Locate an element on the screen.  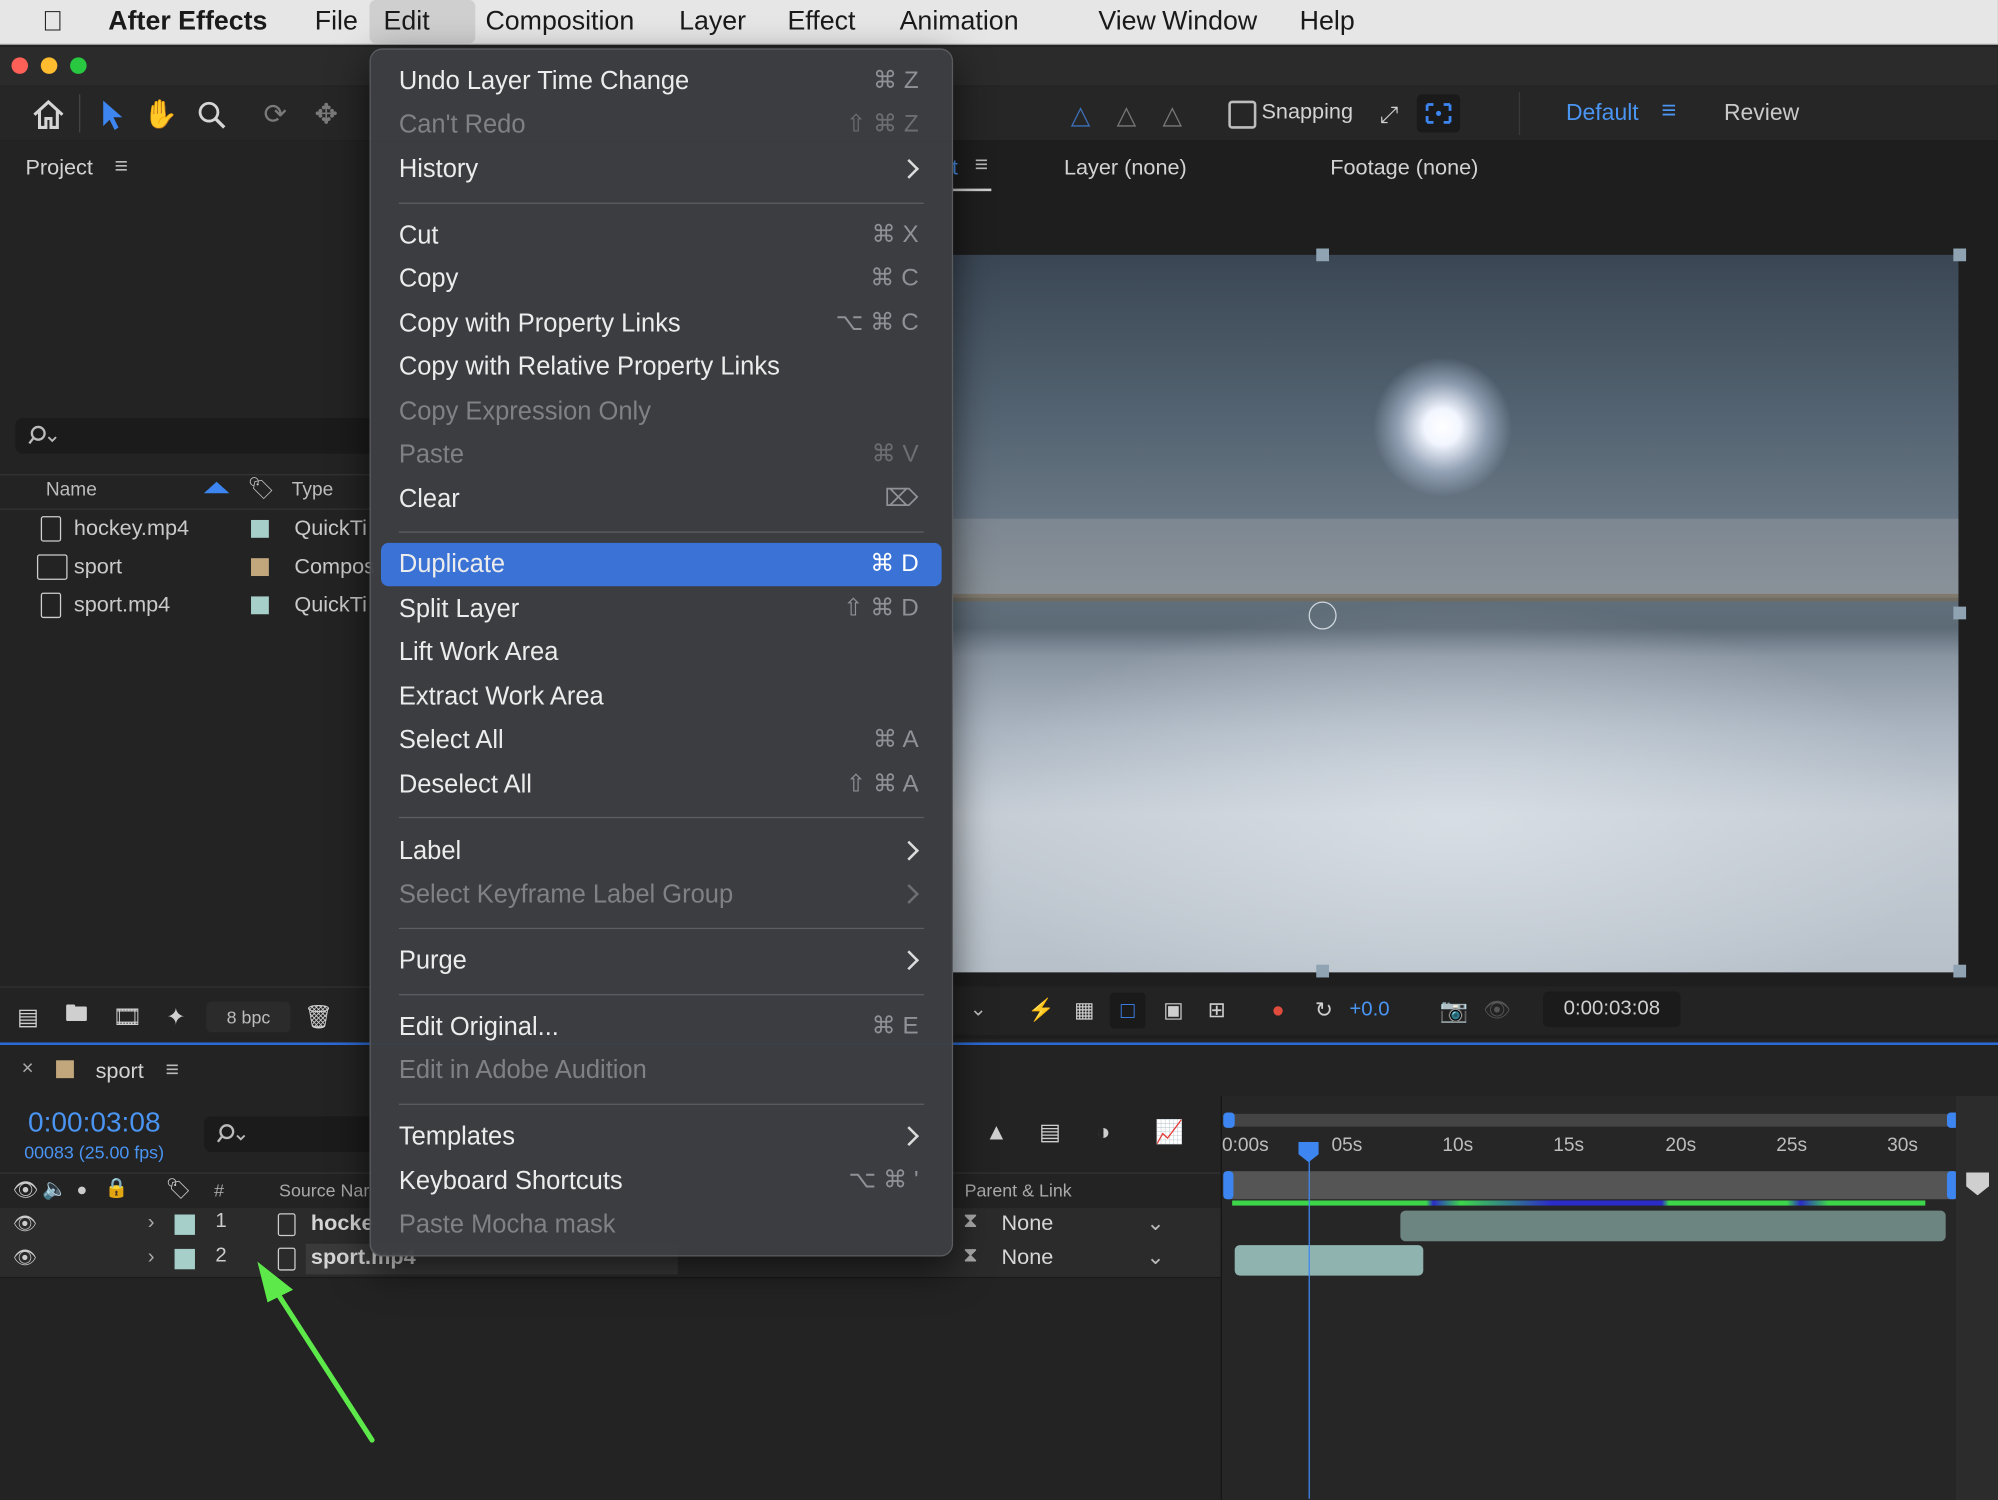
exposure-reset-icon: ↻ is located at coordinates (1324, 1011).